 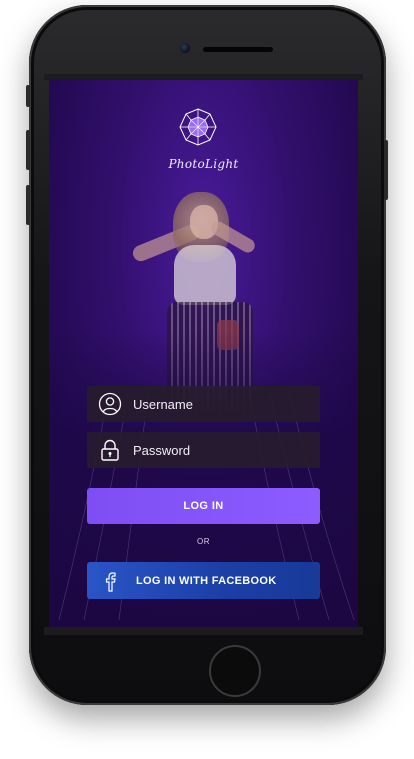 What do you see at coordinates (203, 506) in the screenshot?
I see `login-button: LOG IN` at bounding box center [203, 506].